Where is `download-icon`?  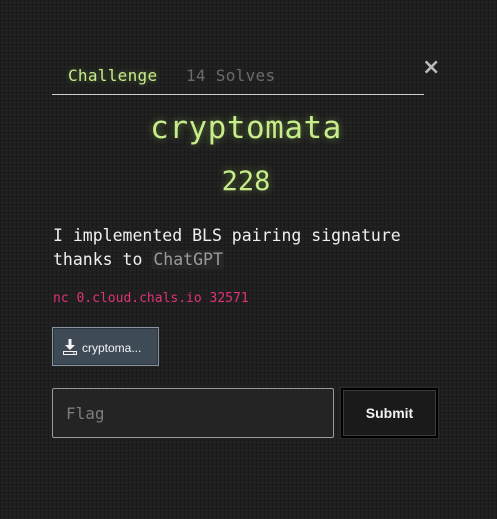 download-icon is located at coordinates (70, 347).